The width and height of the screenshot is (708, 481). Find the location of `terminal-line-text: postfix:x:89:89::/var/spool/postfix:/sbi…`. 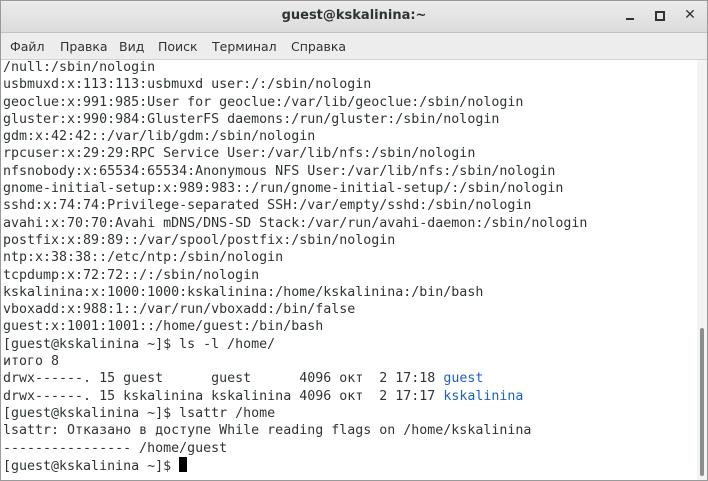

terminal-line-text: postfix:x:89:89::/var/spool/postfix:/sbi… is located at coordinates (199, 240).